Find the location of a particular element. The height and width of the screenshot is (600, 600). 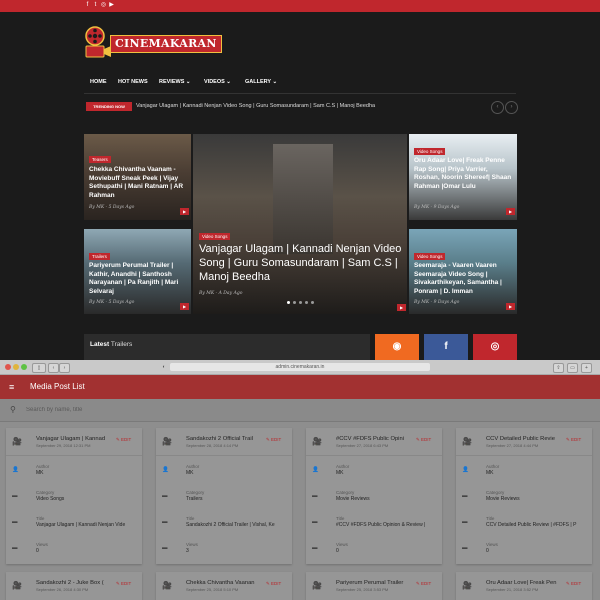

share-icon: ⇧ is located at coordinates (558, 368).